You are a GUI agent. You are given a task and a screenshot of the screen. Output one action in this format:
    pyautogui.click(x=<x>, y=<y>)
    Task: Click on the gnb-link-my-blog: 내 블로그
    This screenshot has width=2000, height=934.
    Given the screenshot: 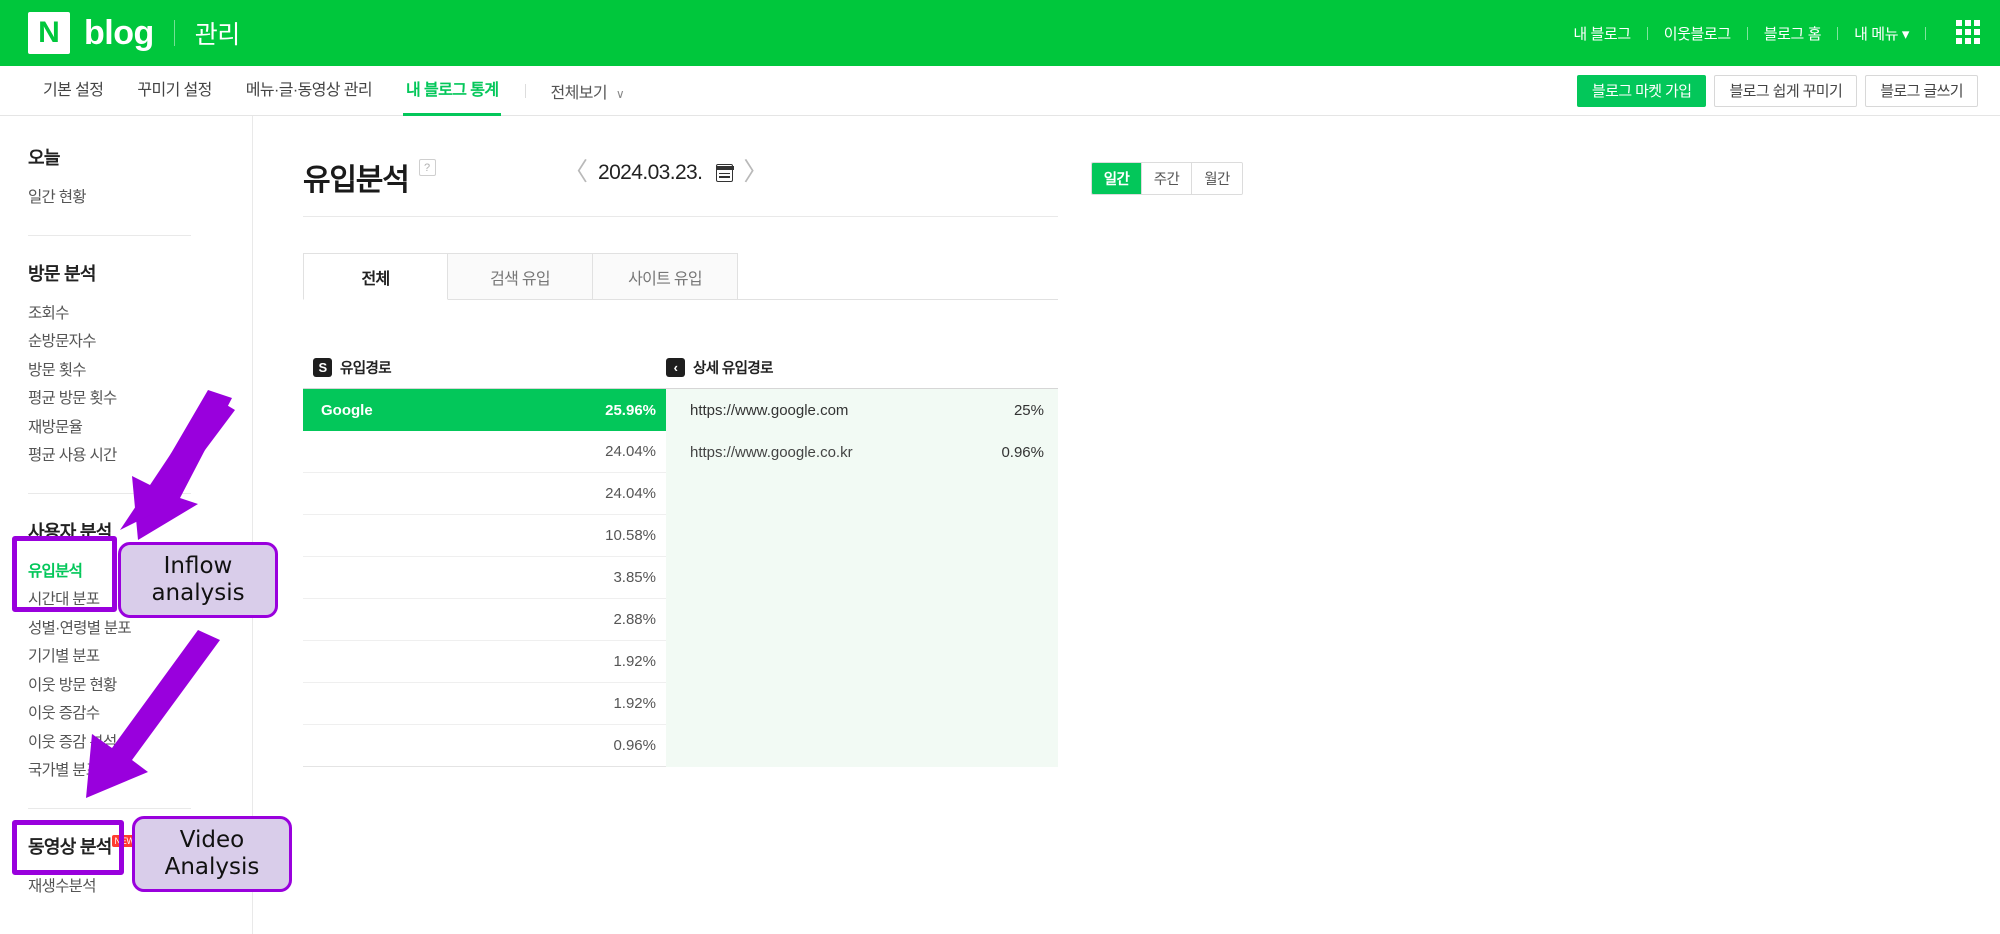 What is the action you would take?
    pyautogui.click(x=1601, y=33)
    